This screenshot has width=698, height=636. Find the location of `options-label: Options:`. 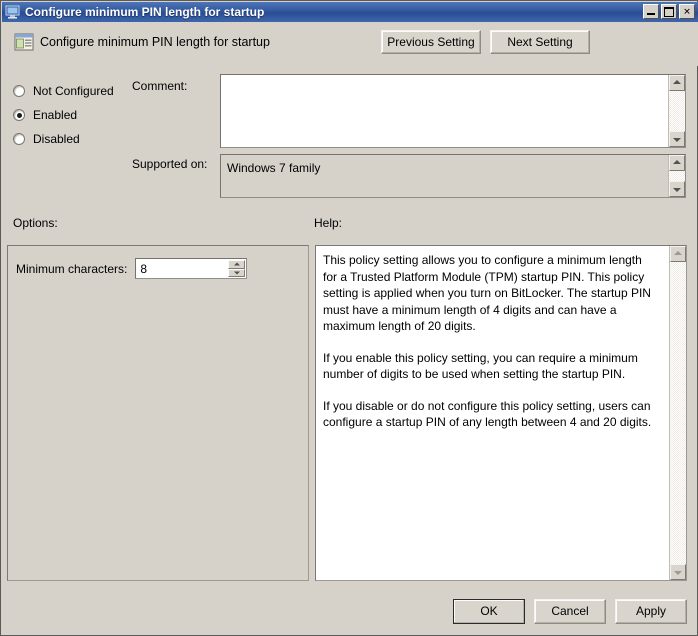

options-label: Options: is located at coordinates (35, 223).